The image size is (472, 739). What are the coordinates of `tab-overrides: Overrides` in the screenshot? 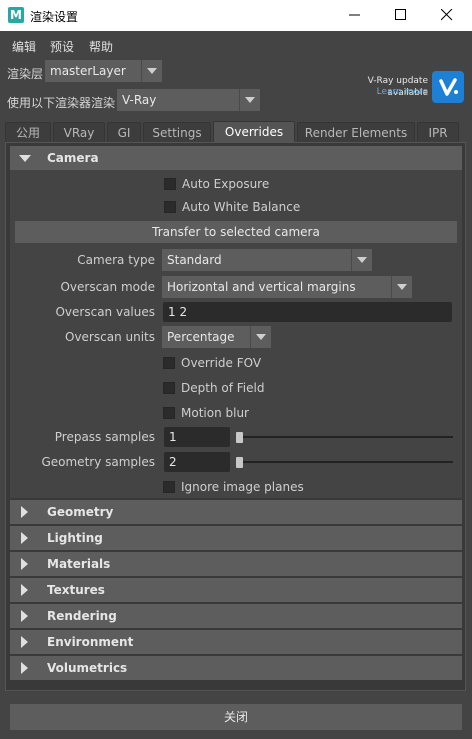 It's located at (254, 131).